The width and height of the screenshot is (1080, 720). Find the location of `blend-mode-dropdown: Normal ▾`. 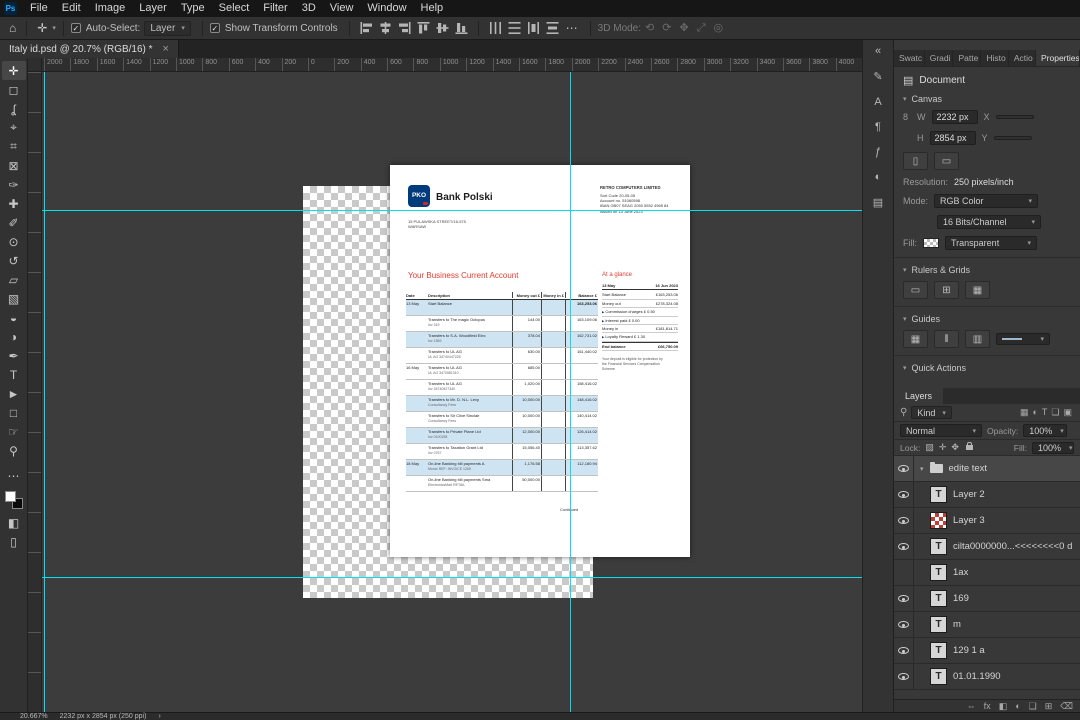

blend-mode-dropdown: Normal ▾ is located at coordinates (941, 430).